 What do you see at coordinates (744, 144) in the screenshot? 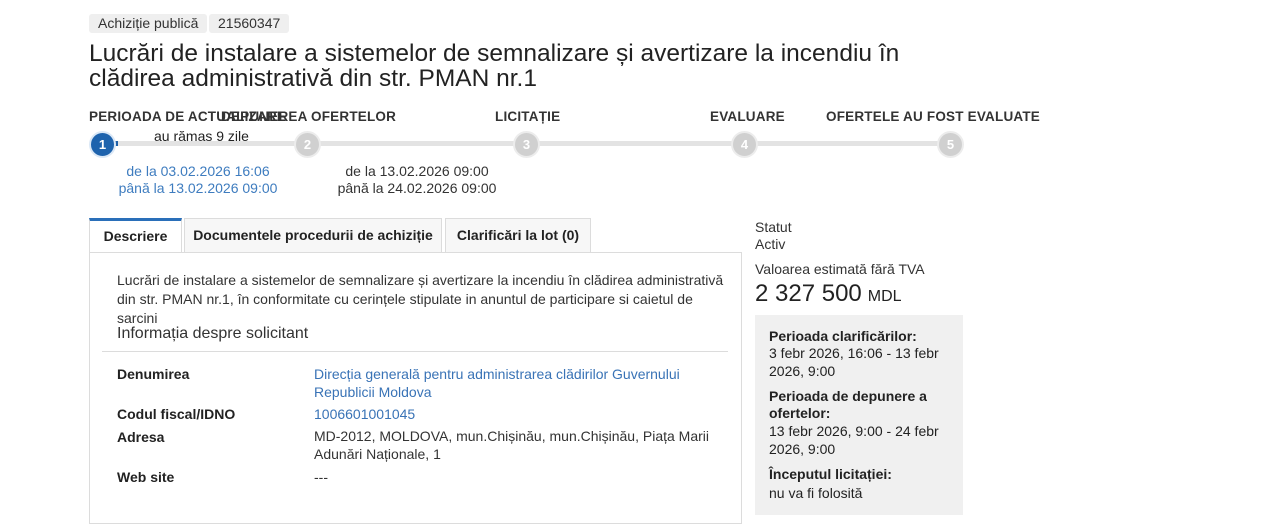
I see `step-4-marker: 4` at bounding box center [744, 144].